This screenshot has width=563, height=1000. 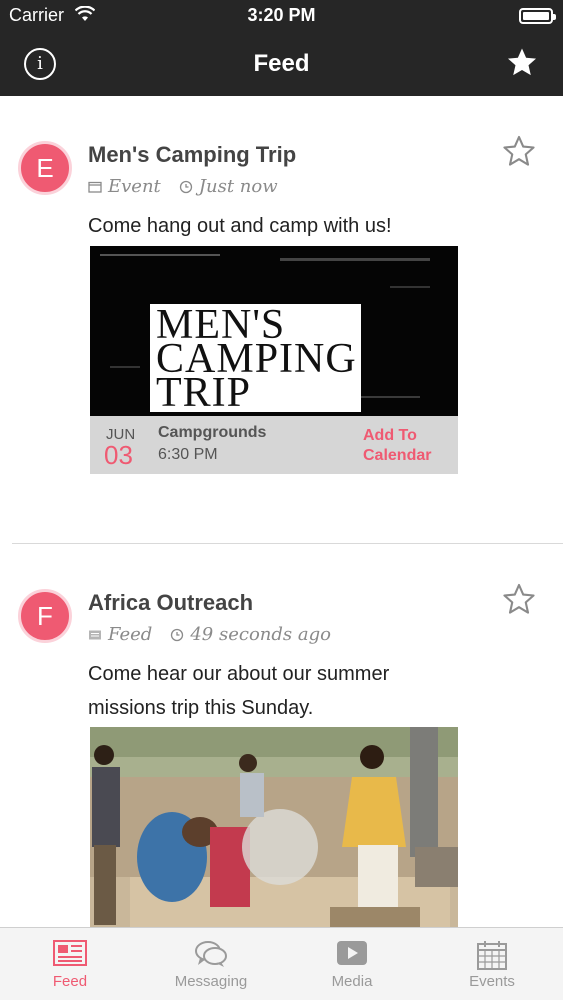 I want to click on calendar-icon, so click(x=95, y=187).